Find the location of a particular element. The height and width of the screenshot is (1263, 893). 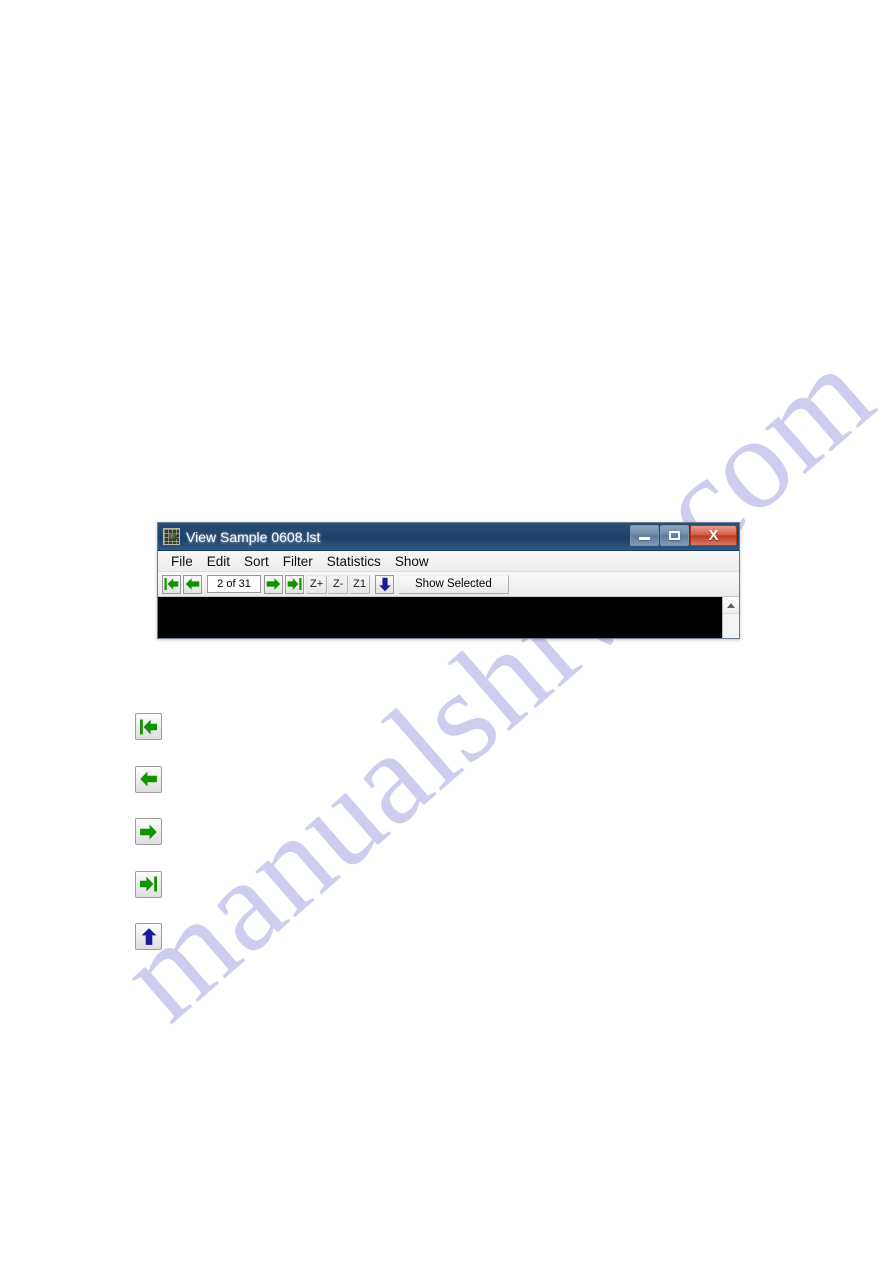

content-area is located at coordinates (448, 617).